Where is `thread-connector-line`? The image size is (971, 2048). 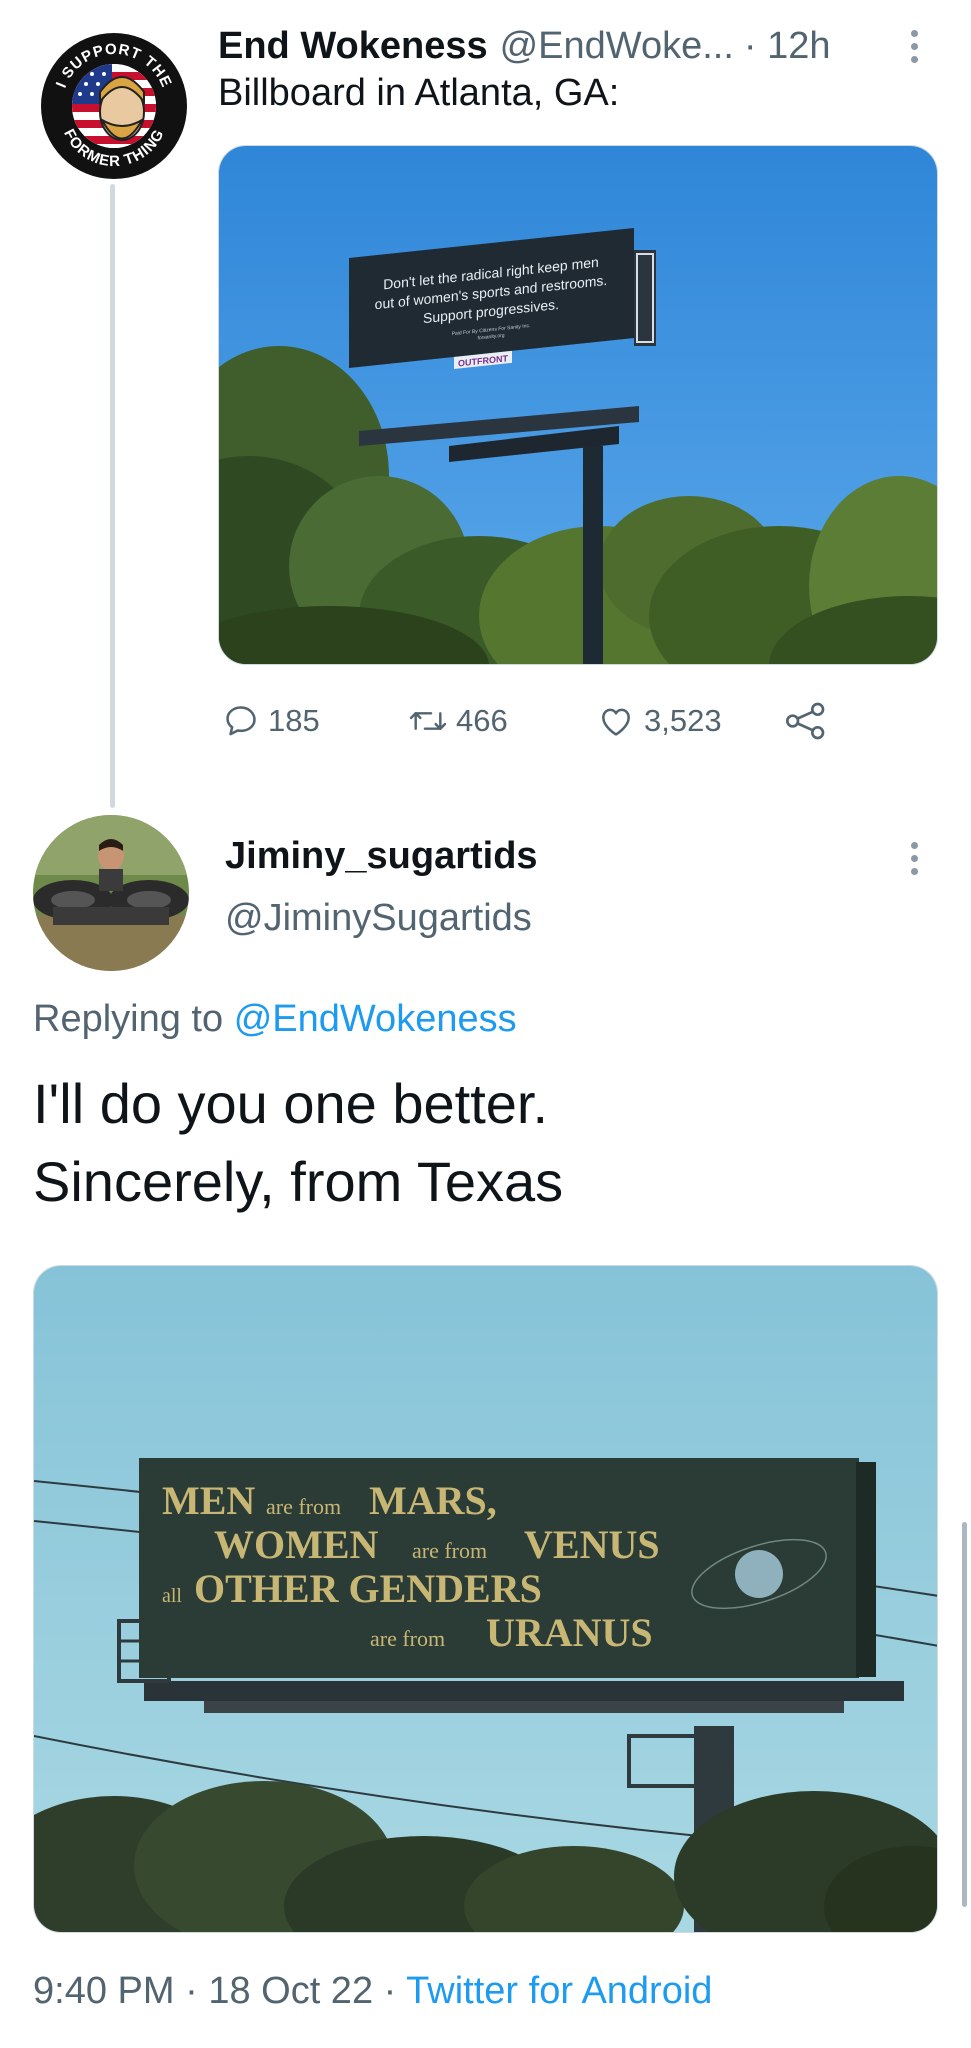
thread-connector-line is located at coordinates (112, 496).